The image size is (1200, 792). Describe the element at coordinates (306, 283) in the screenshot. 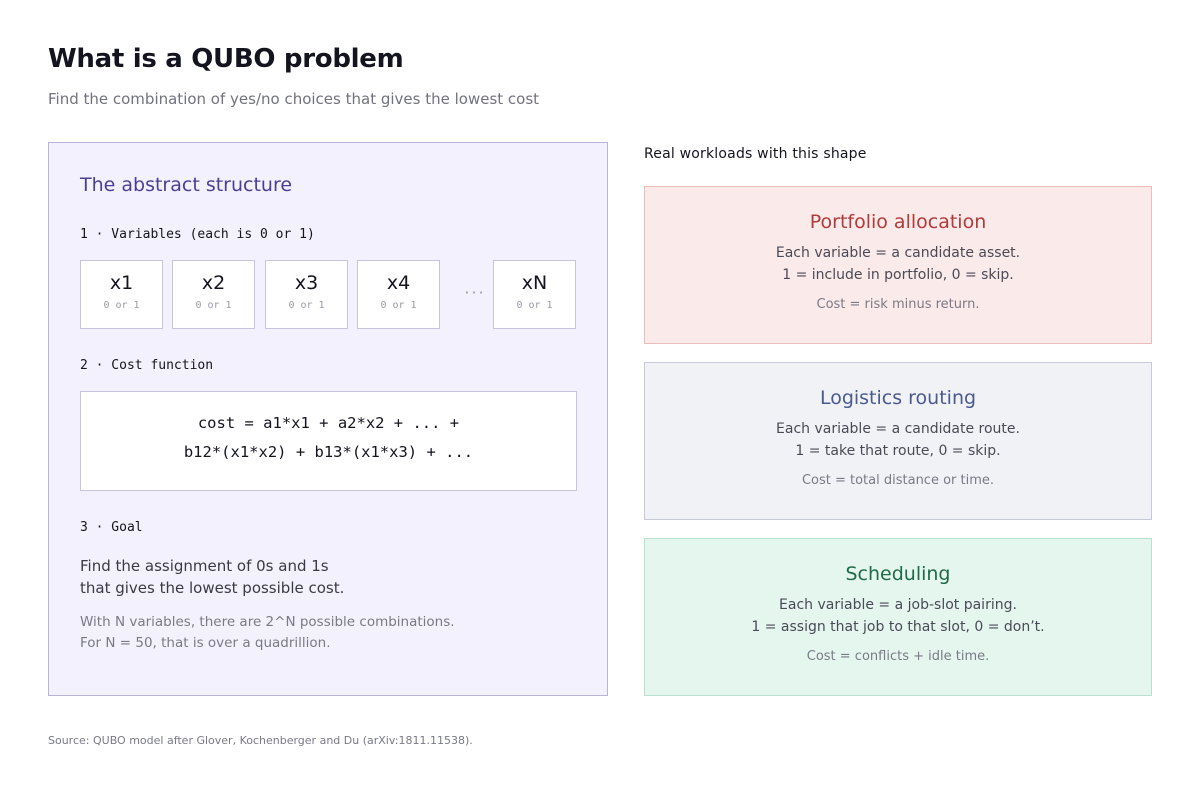

I see `variable-name: x3` at that location.